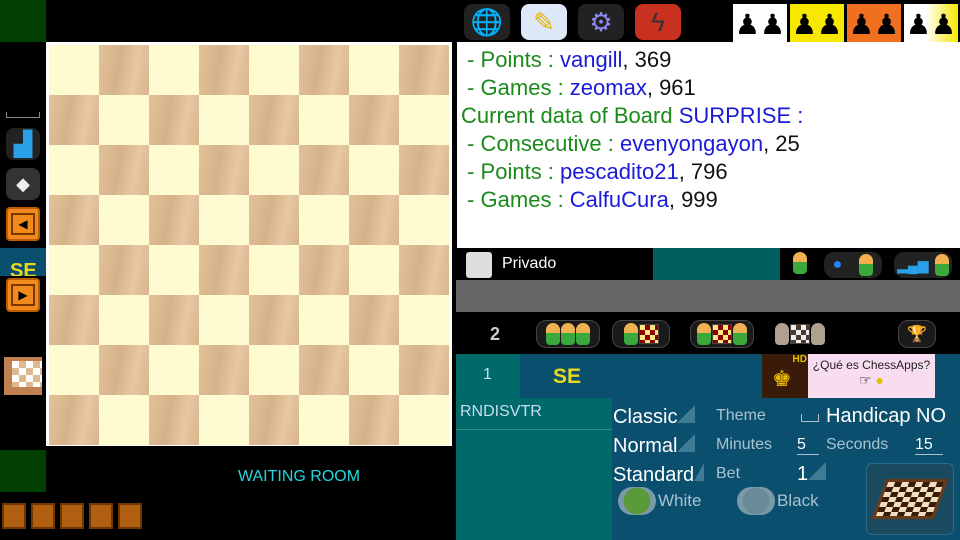 This screenshot has width=960, height=540. I want to click on minutes-input: 5, so click(808, 445).